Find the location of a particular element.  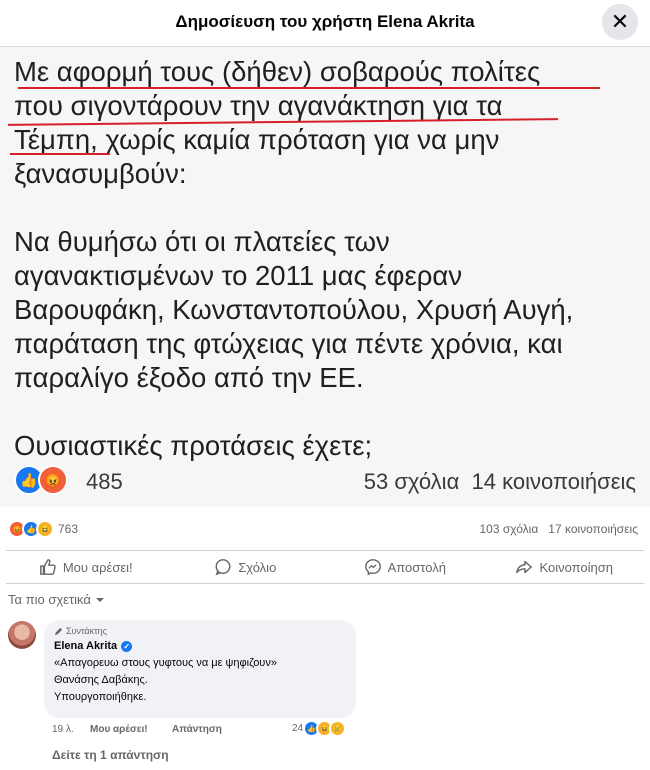

dialog-header: Δημοσίευση του χρήστη Elena Akrita ✕ is located at coordinates (325, 23).